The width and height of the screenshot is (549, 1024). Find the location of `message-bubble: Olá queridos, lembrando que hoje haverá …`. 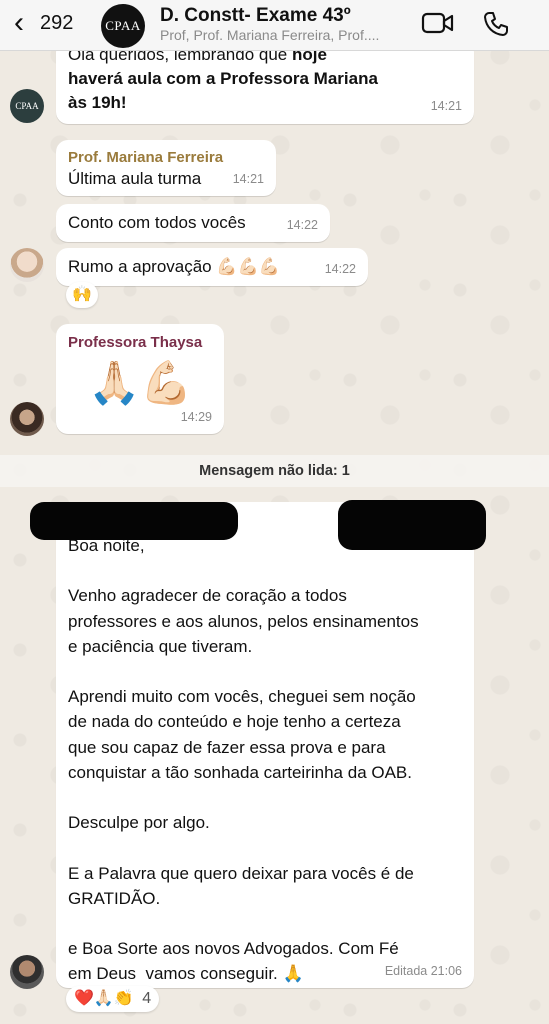

message-bubble: Olá queridos, lembrando que hoje haverá … is located at coordinates (265, 82).